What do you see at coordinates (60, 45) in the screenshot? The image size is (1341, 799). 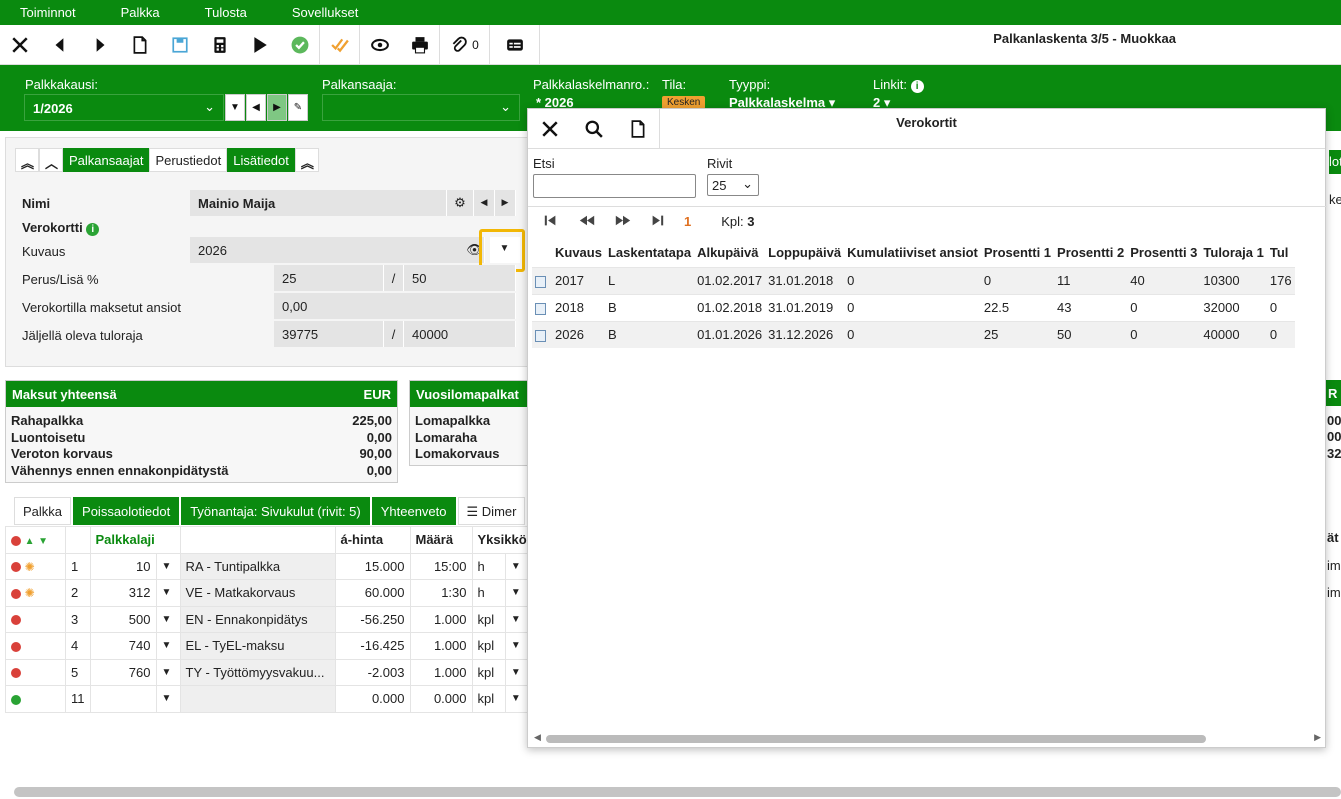 I see `previous-icon` at bounding box center [60, 45].